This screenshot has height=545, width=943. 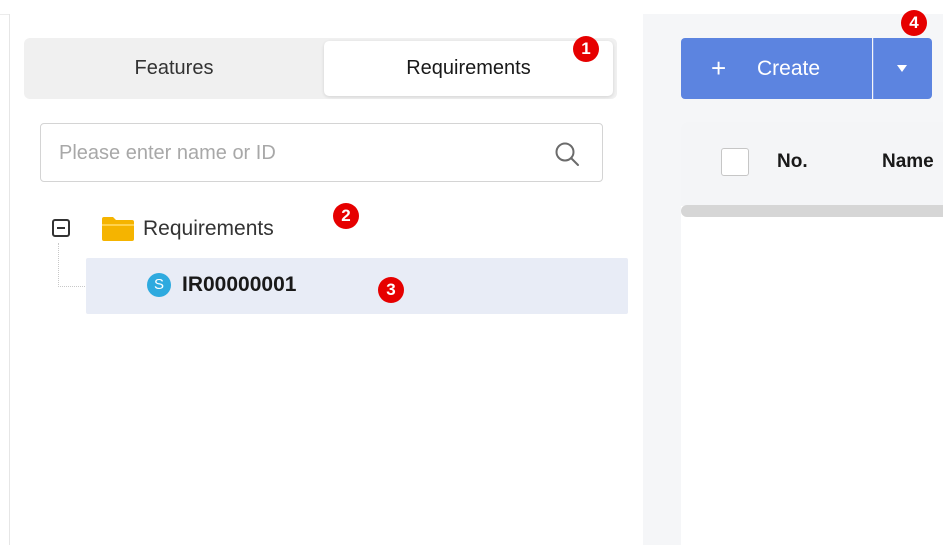 I want to click on step-badge-1: 1, so click(x=586, y=49).